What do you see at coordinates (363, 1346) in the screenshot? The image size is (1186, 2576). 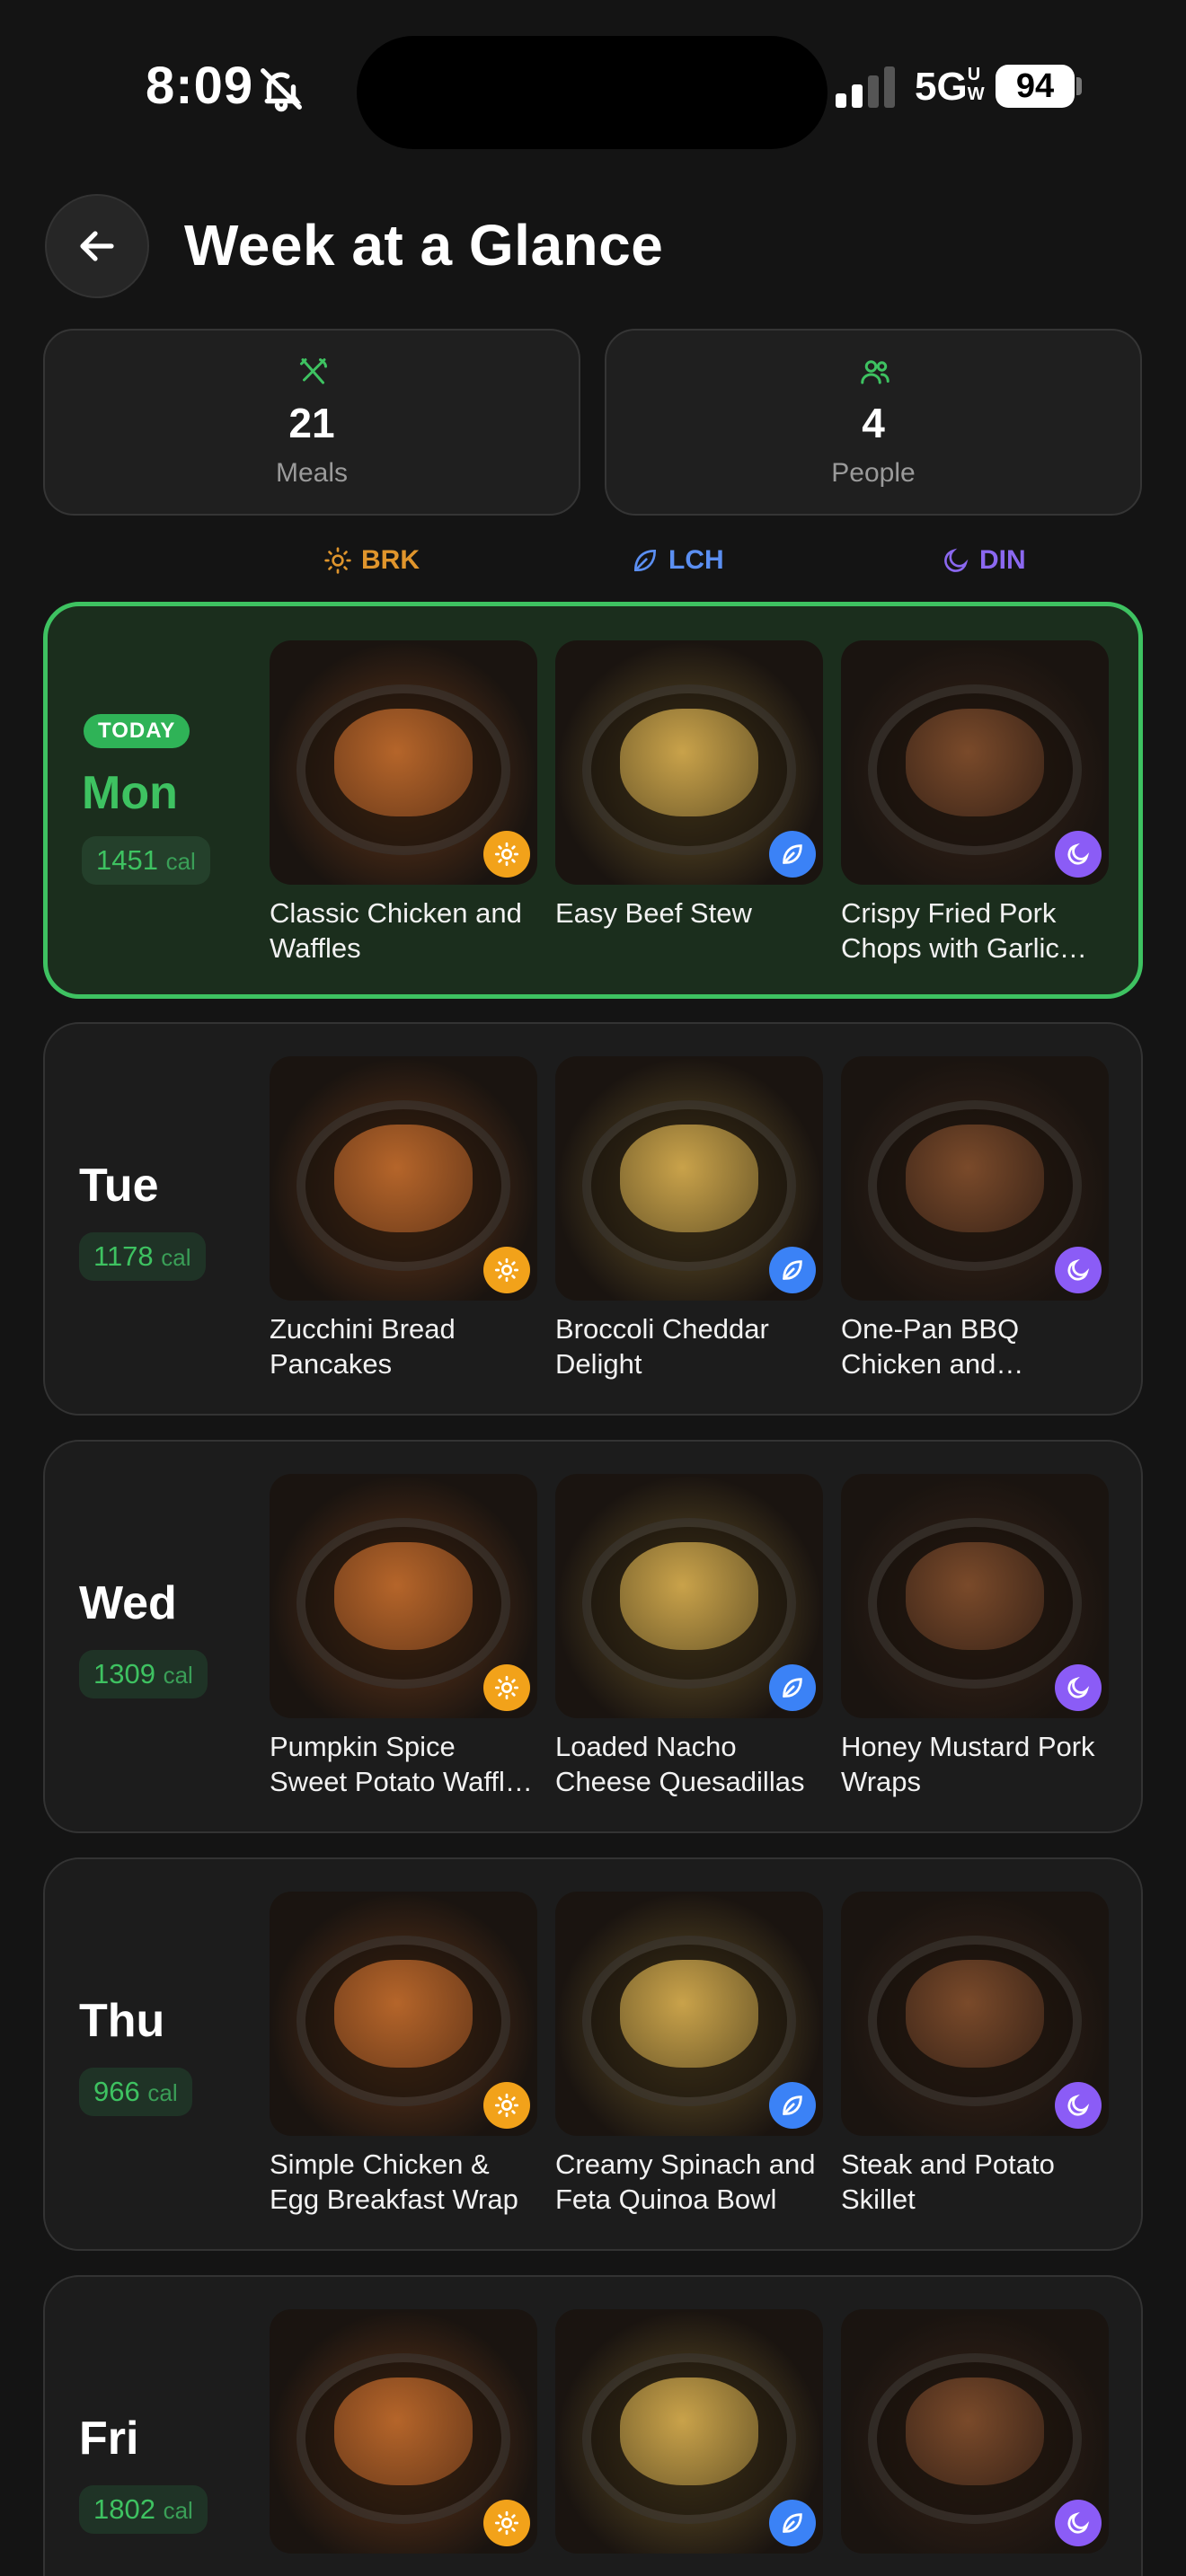 I see `meal-title: Zucchini Bread Pancakes` at bounding box center [363, 1346].